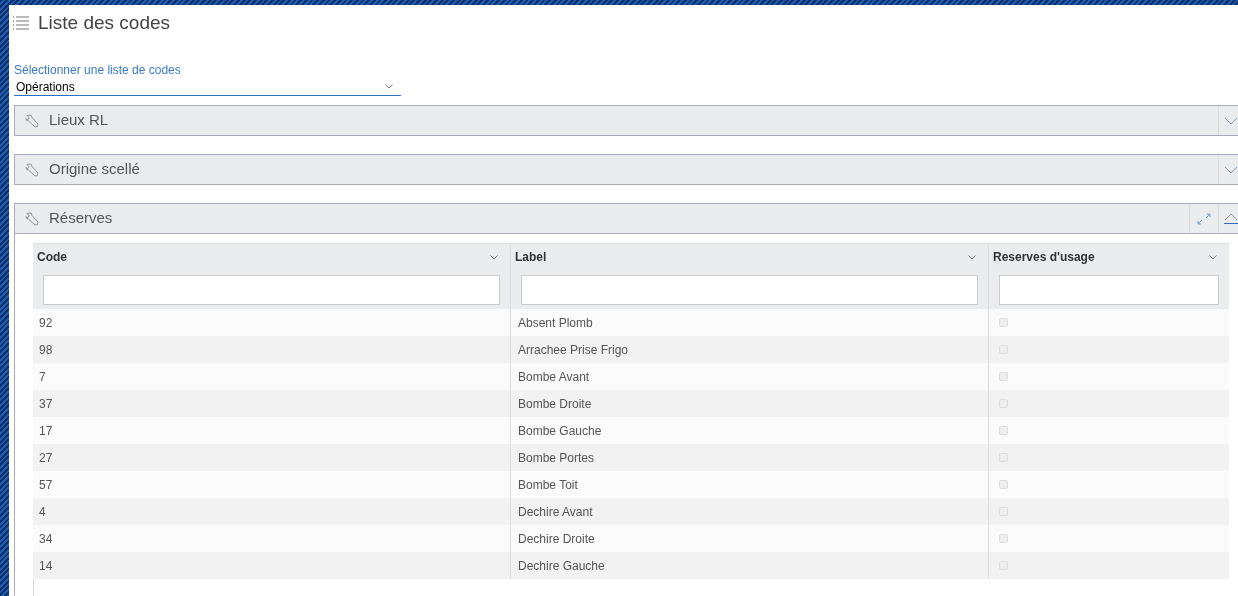 This screenshot has width=1238, height=596. I want to click on table-cell-text: 7, so click(42, 377).